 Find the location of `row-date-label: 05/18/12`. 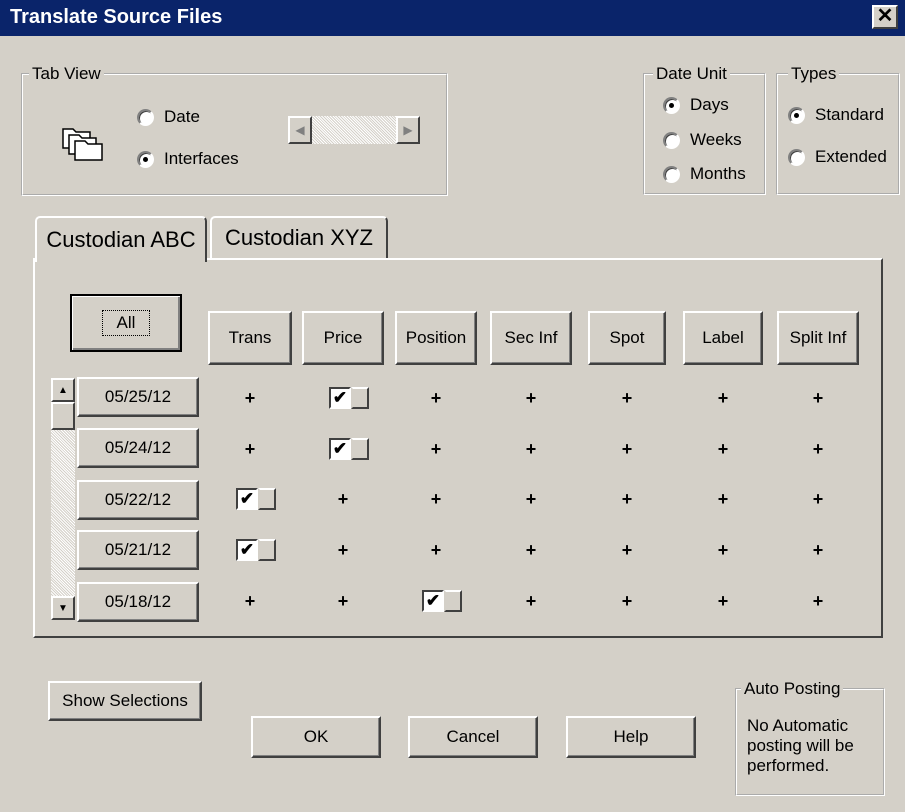

row-date-label: 05/18/12 is located at coordinates (138, 601).